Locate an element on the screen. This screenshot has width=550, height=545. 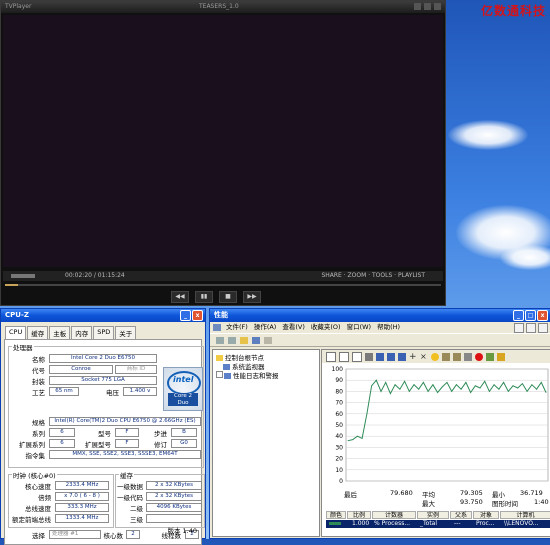
model-label: 型号 is located at coordinates (104, 434).